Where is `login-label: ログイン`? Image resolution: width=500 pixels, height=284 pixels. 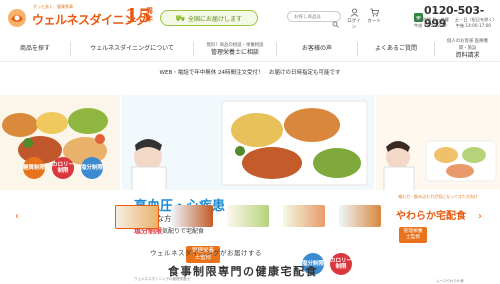
login-label: ログイン is located at coordinates (354, 24).